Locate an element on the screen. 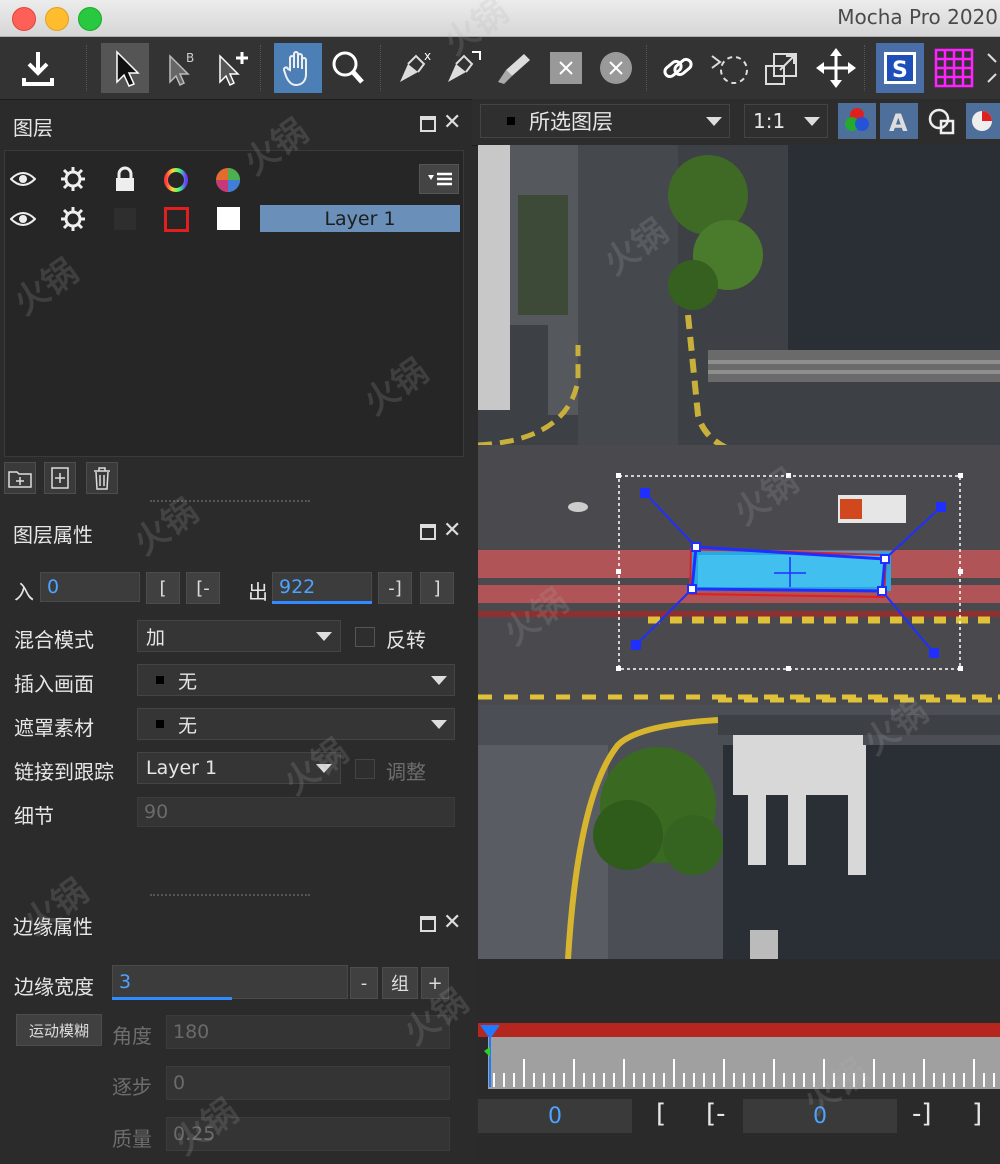 The image size is (1000, 1164). viewer-toolbar: 所选图层 1:1 A is located at coordinates (736, 122).